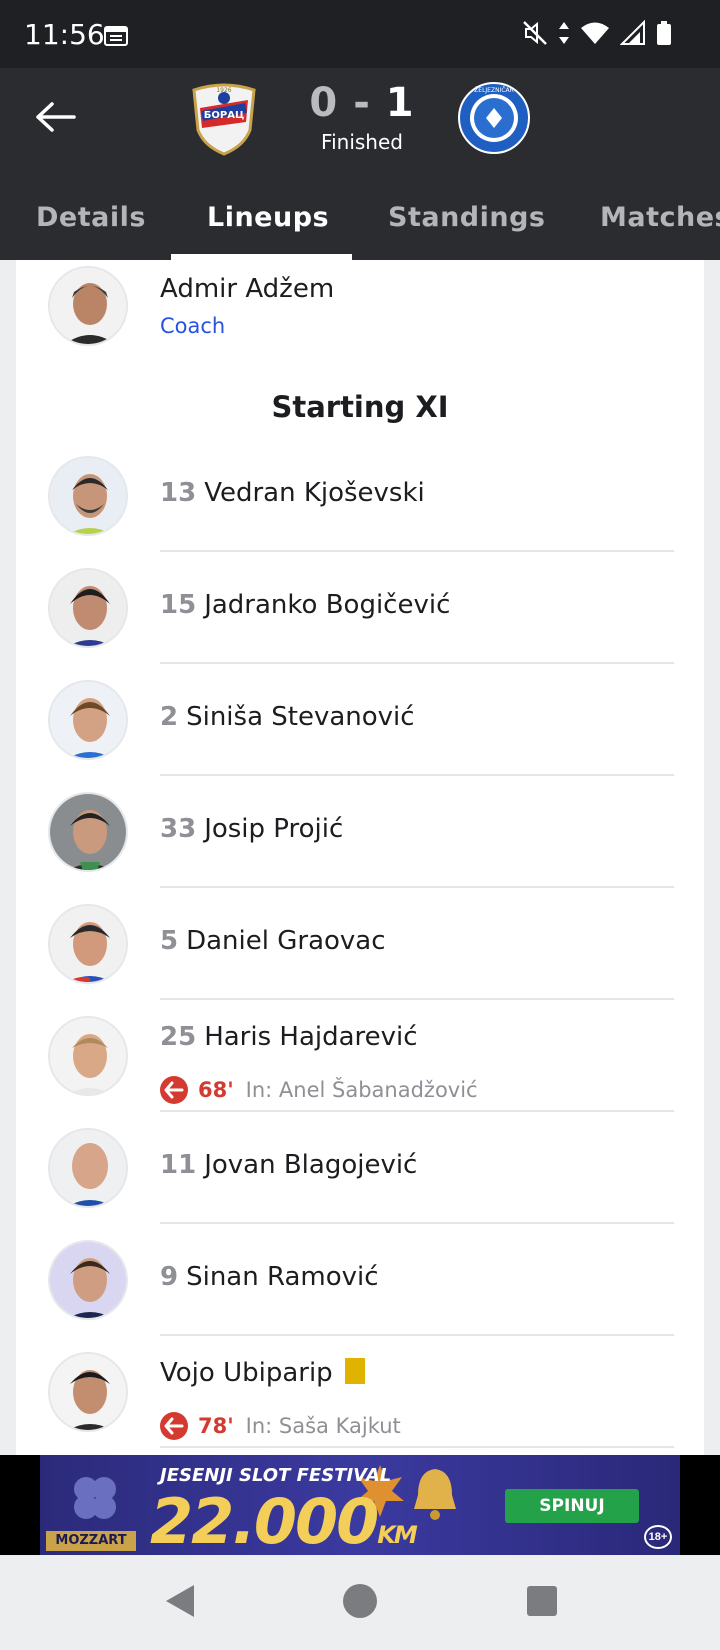 This screenshot has width=720, height=1650. Describe the element at coordinates (360, 1601) in the screenshot. I see `nav-home-icon` at that location.